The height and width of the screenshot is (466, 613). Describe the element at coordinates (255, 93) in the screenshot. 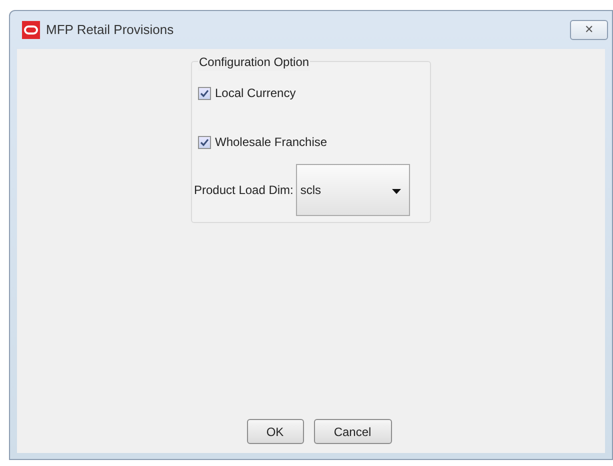

I see `checkbox-label: Local Currency` at that location.